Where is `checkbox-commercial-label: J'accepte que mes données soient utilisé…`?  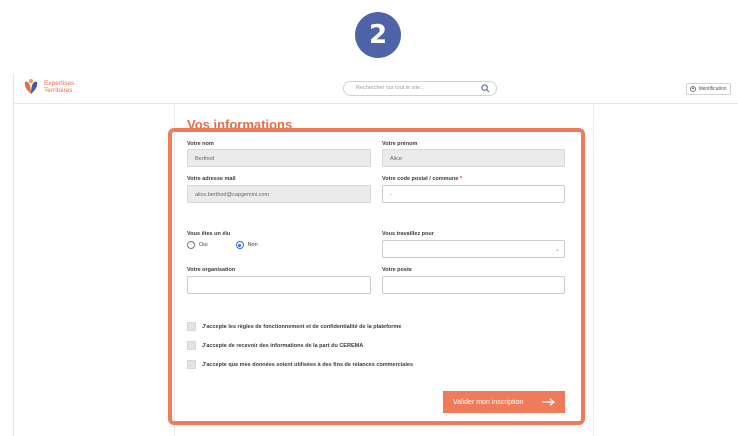
checkbox-commercial-label: J'accepte que mes données soient utilisé… is located at coordinates (308, 364).